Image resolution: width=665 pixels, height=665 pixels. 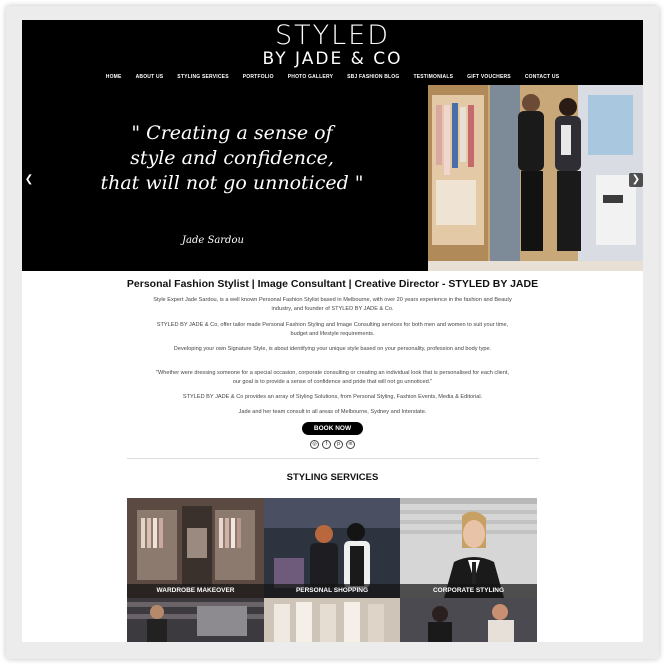 I want to click on facebook-icon: f, so click(x=326, y=444).